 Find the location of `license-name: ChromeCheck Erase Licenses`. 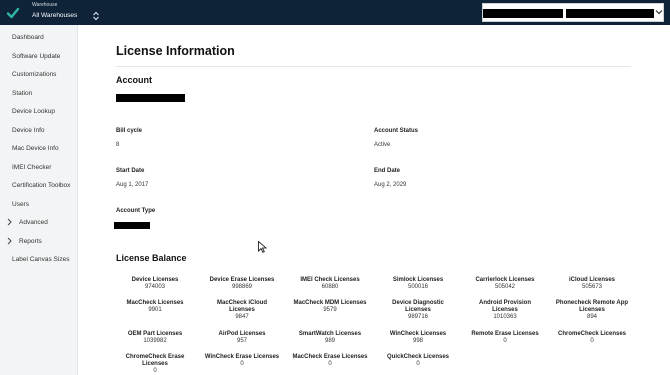

license-name: ChromeCheck Erase Licenses is located at coordinates (155, 360).